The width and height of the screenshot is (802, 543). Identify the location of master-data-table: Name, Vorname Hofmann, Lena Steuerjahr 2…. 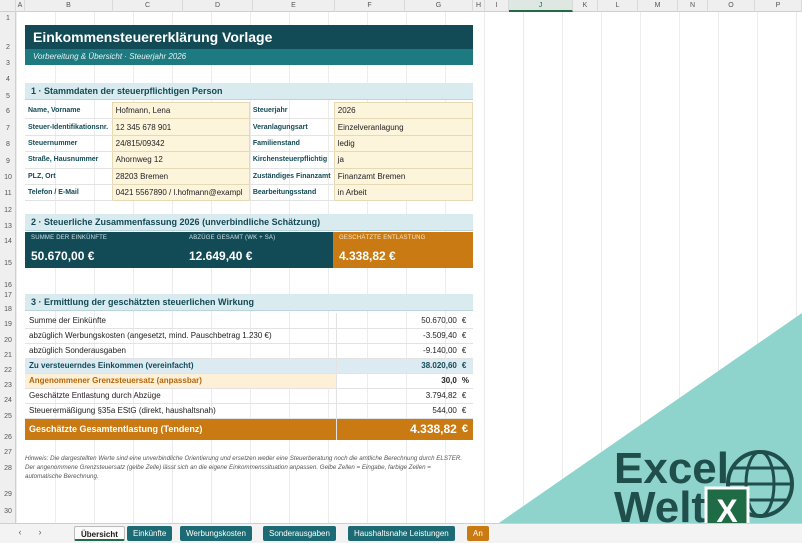
(249, 151).